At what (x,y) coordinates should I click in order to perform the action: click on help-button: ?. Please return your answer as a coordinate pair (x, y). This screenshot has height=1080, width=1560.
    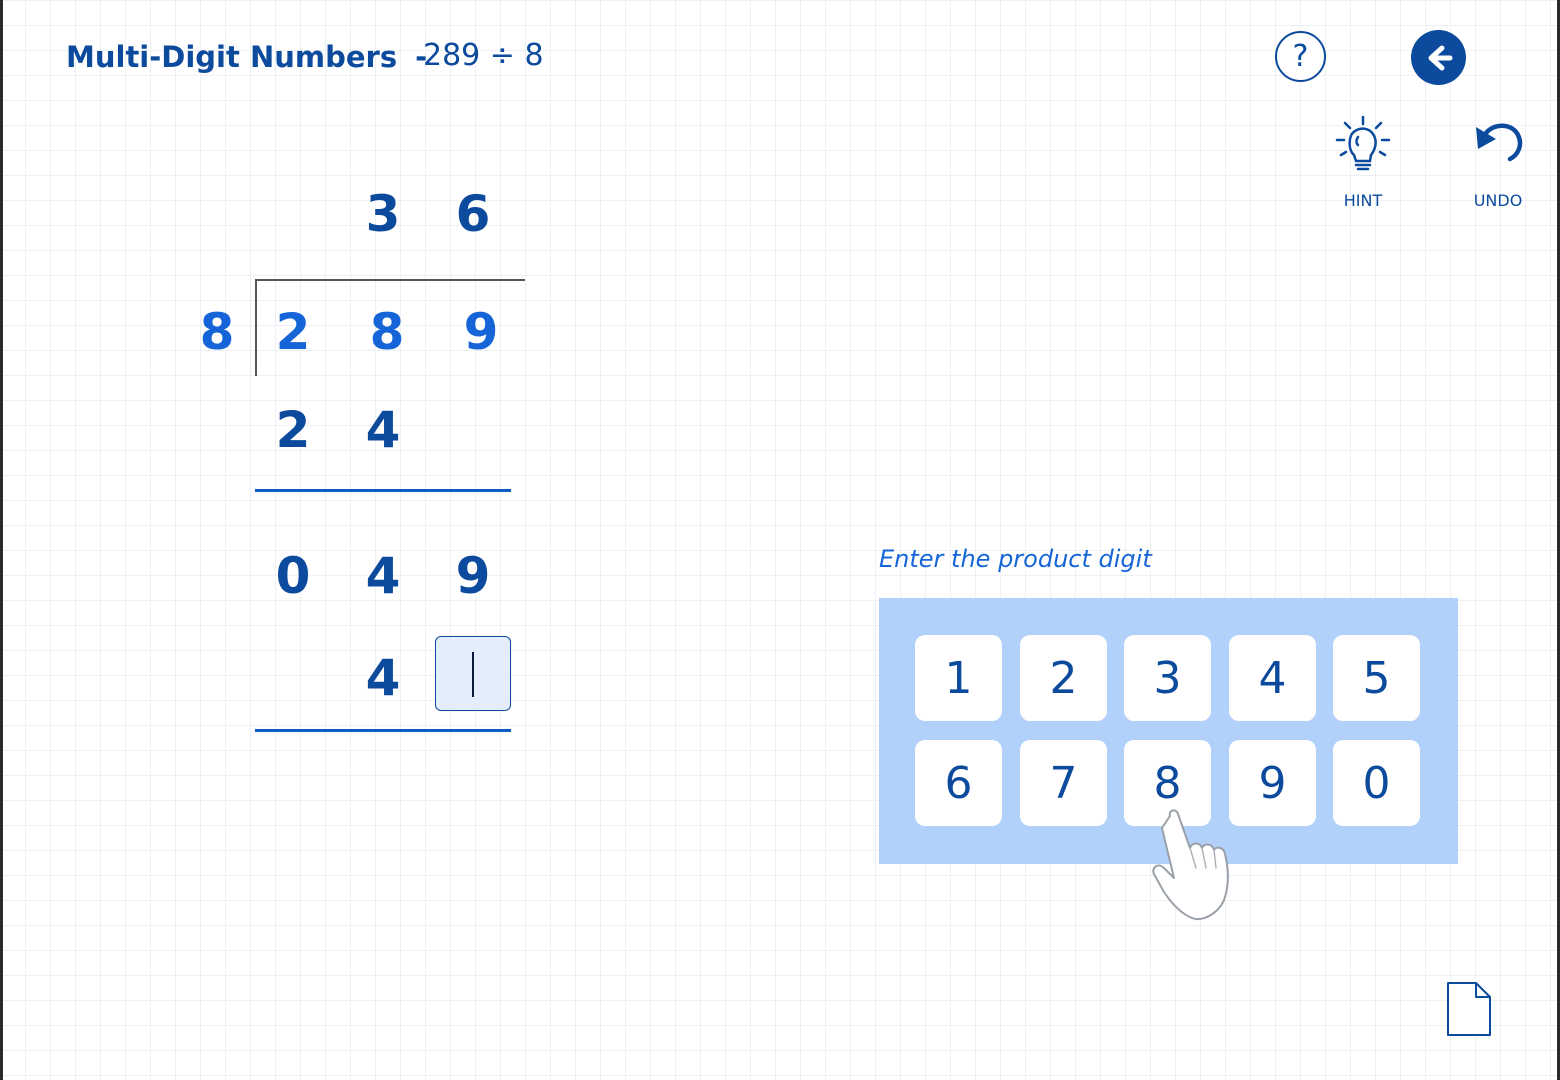
    Looking at the image, I should click on (1300, 56).